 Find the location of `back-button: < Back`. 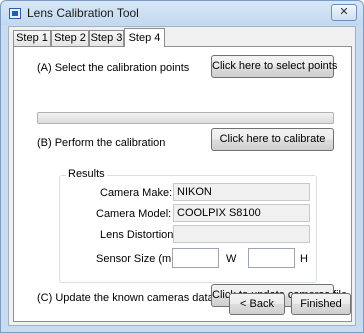

back-button: < Back is located at coordinates (257, 304).